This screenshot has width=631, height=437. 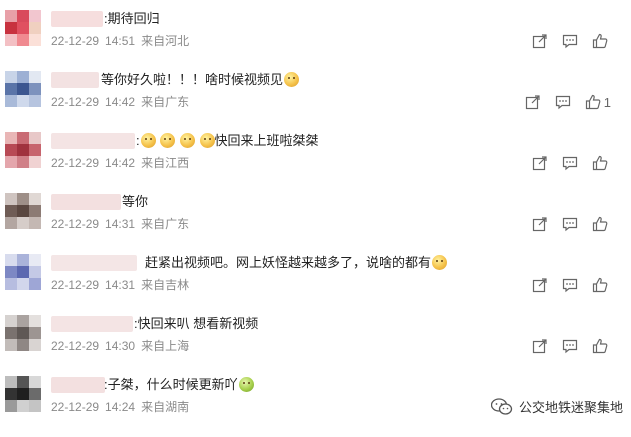 What do you see at coordinates (570, 407) in the screenshot?
I see `watermark-text: 公交地铁迷聚集地` at bounding box center [570, 407].